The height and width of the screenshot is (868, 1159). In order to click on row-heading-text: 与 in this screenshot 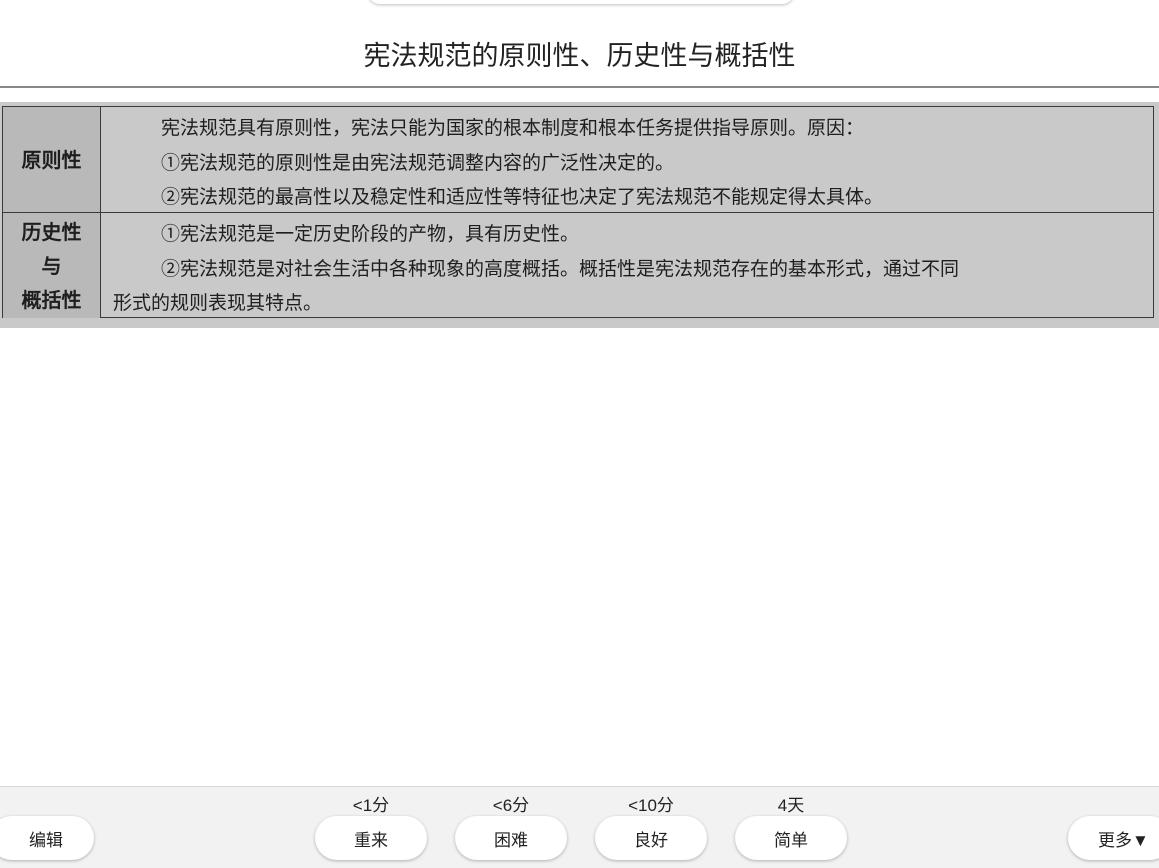, I will do `click(51, 265)`.